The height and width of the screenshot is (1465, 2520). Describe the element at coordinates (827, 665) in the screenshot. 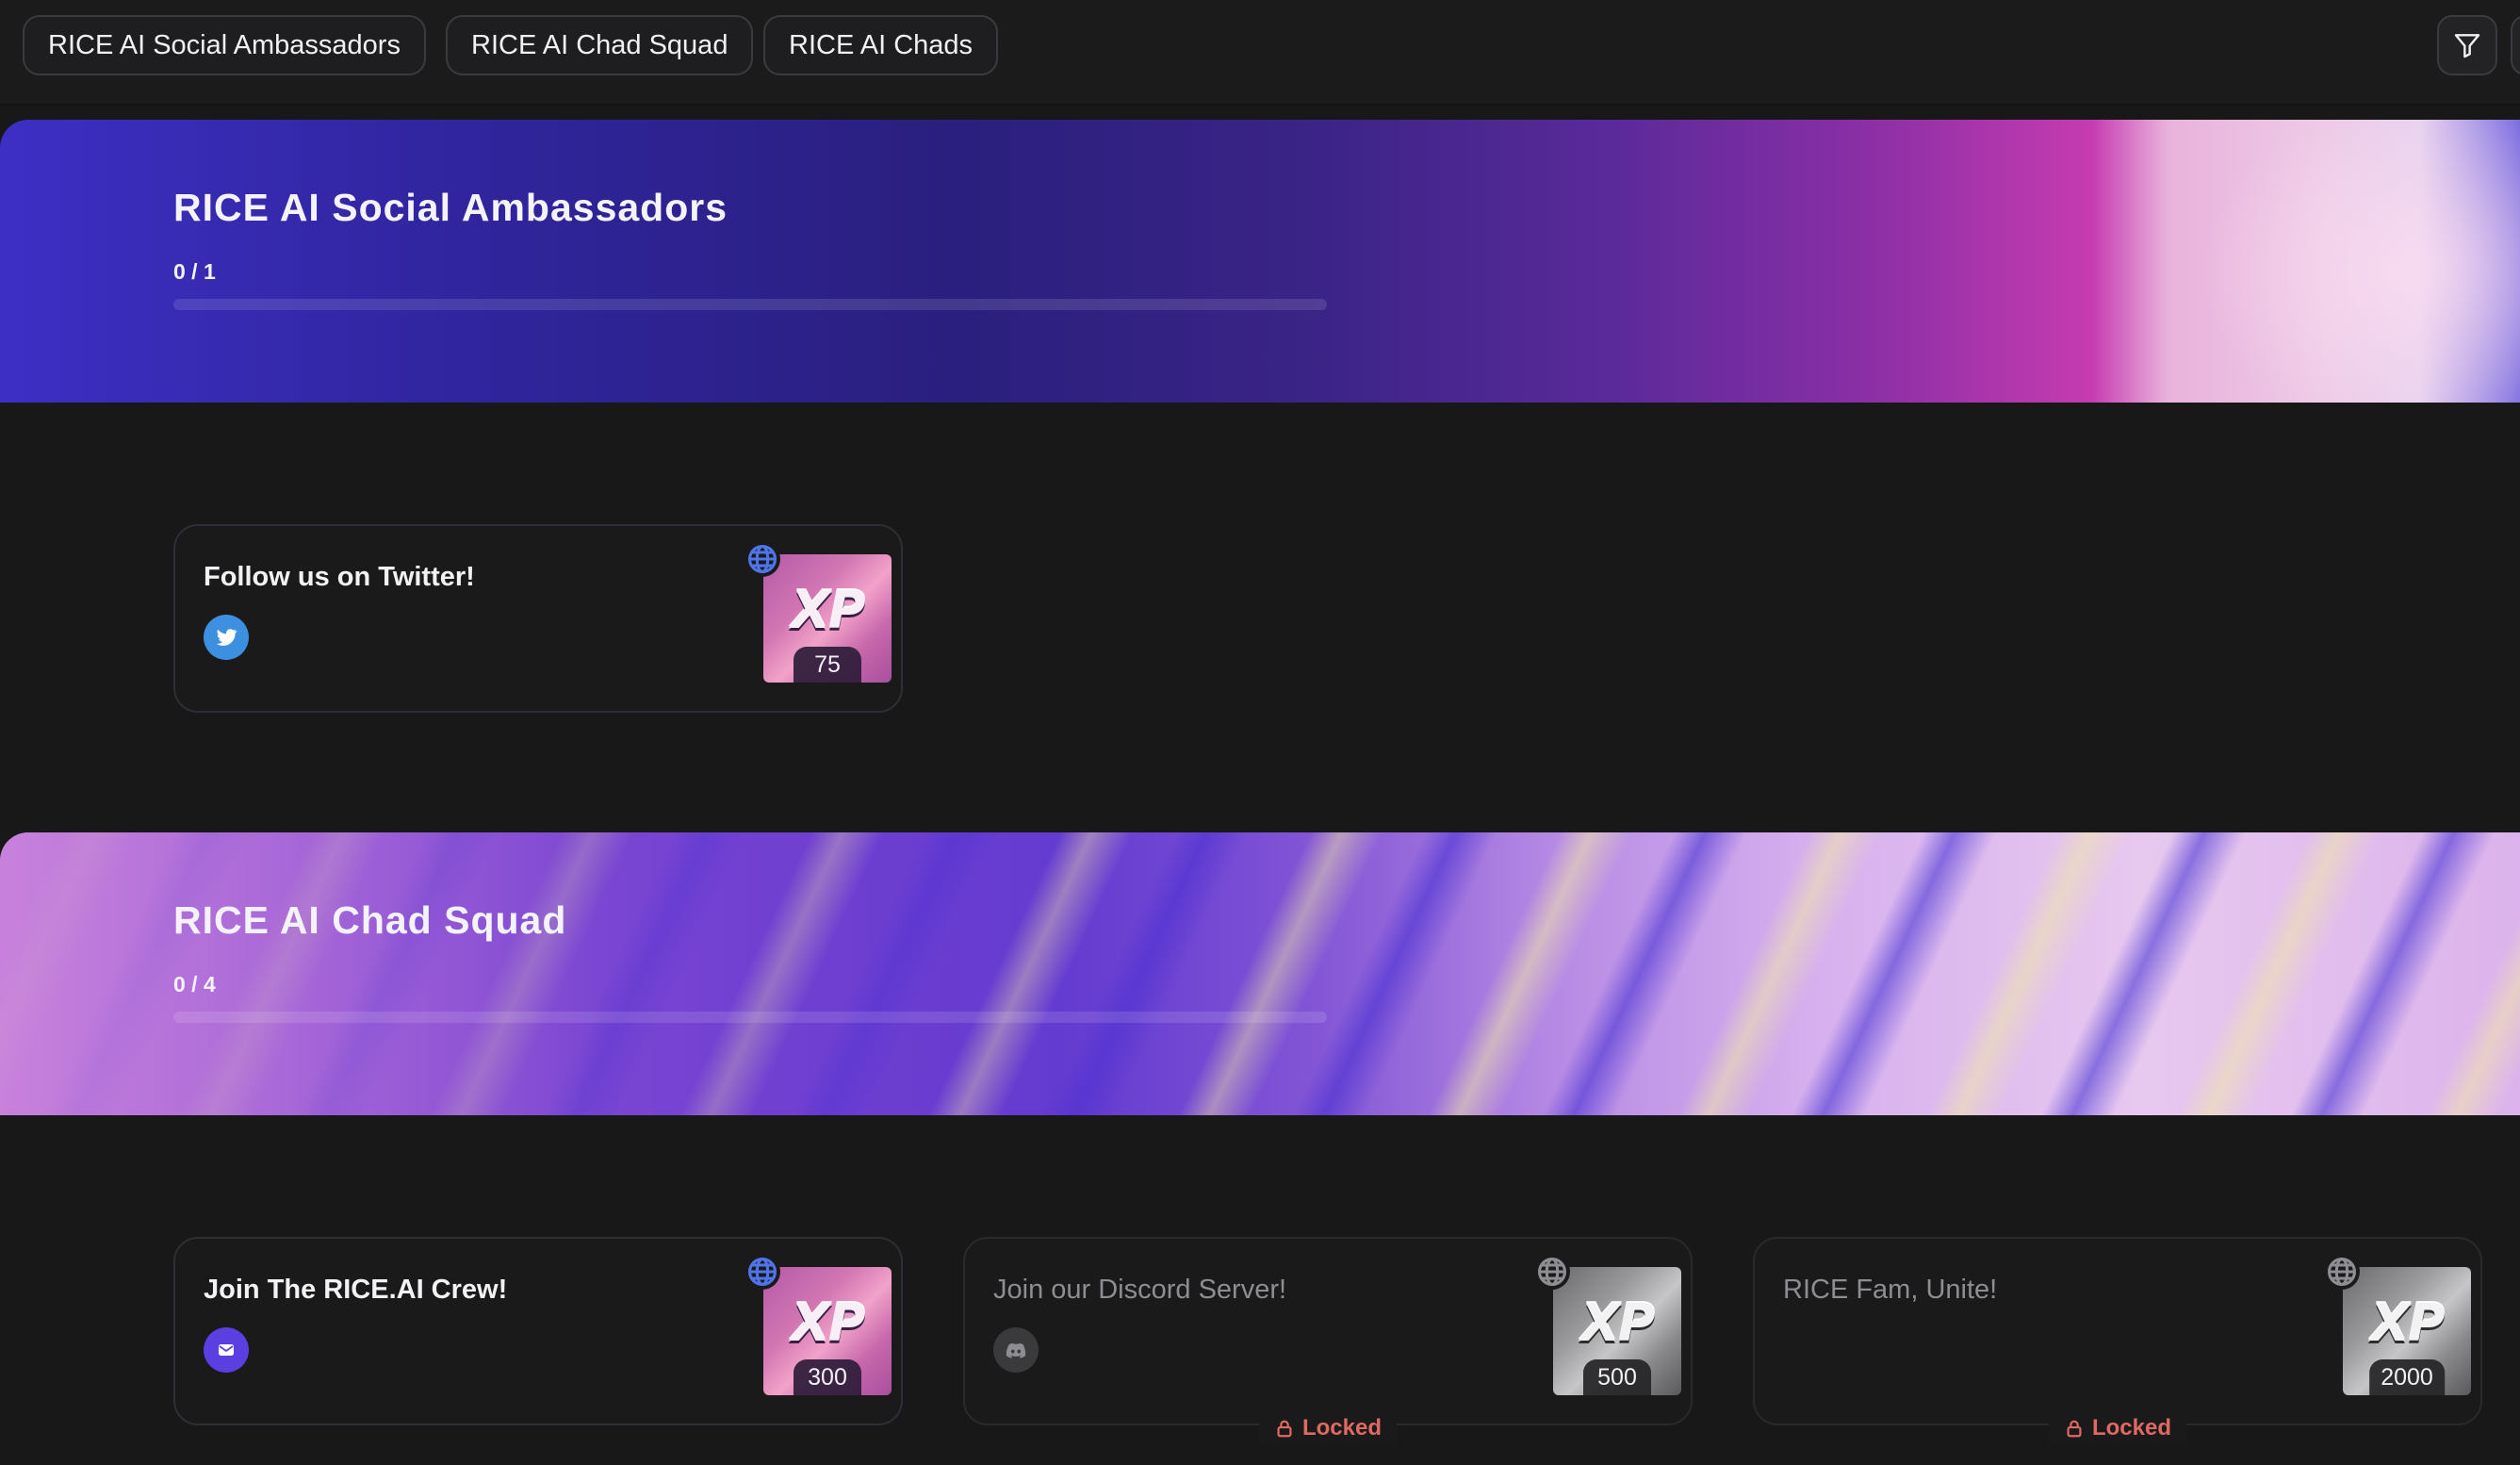

I see `xp-amount: 75` at that location.